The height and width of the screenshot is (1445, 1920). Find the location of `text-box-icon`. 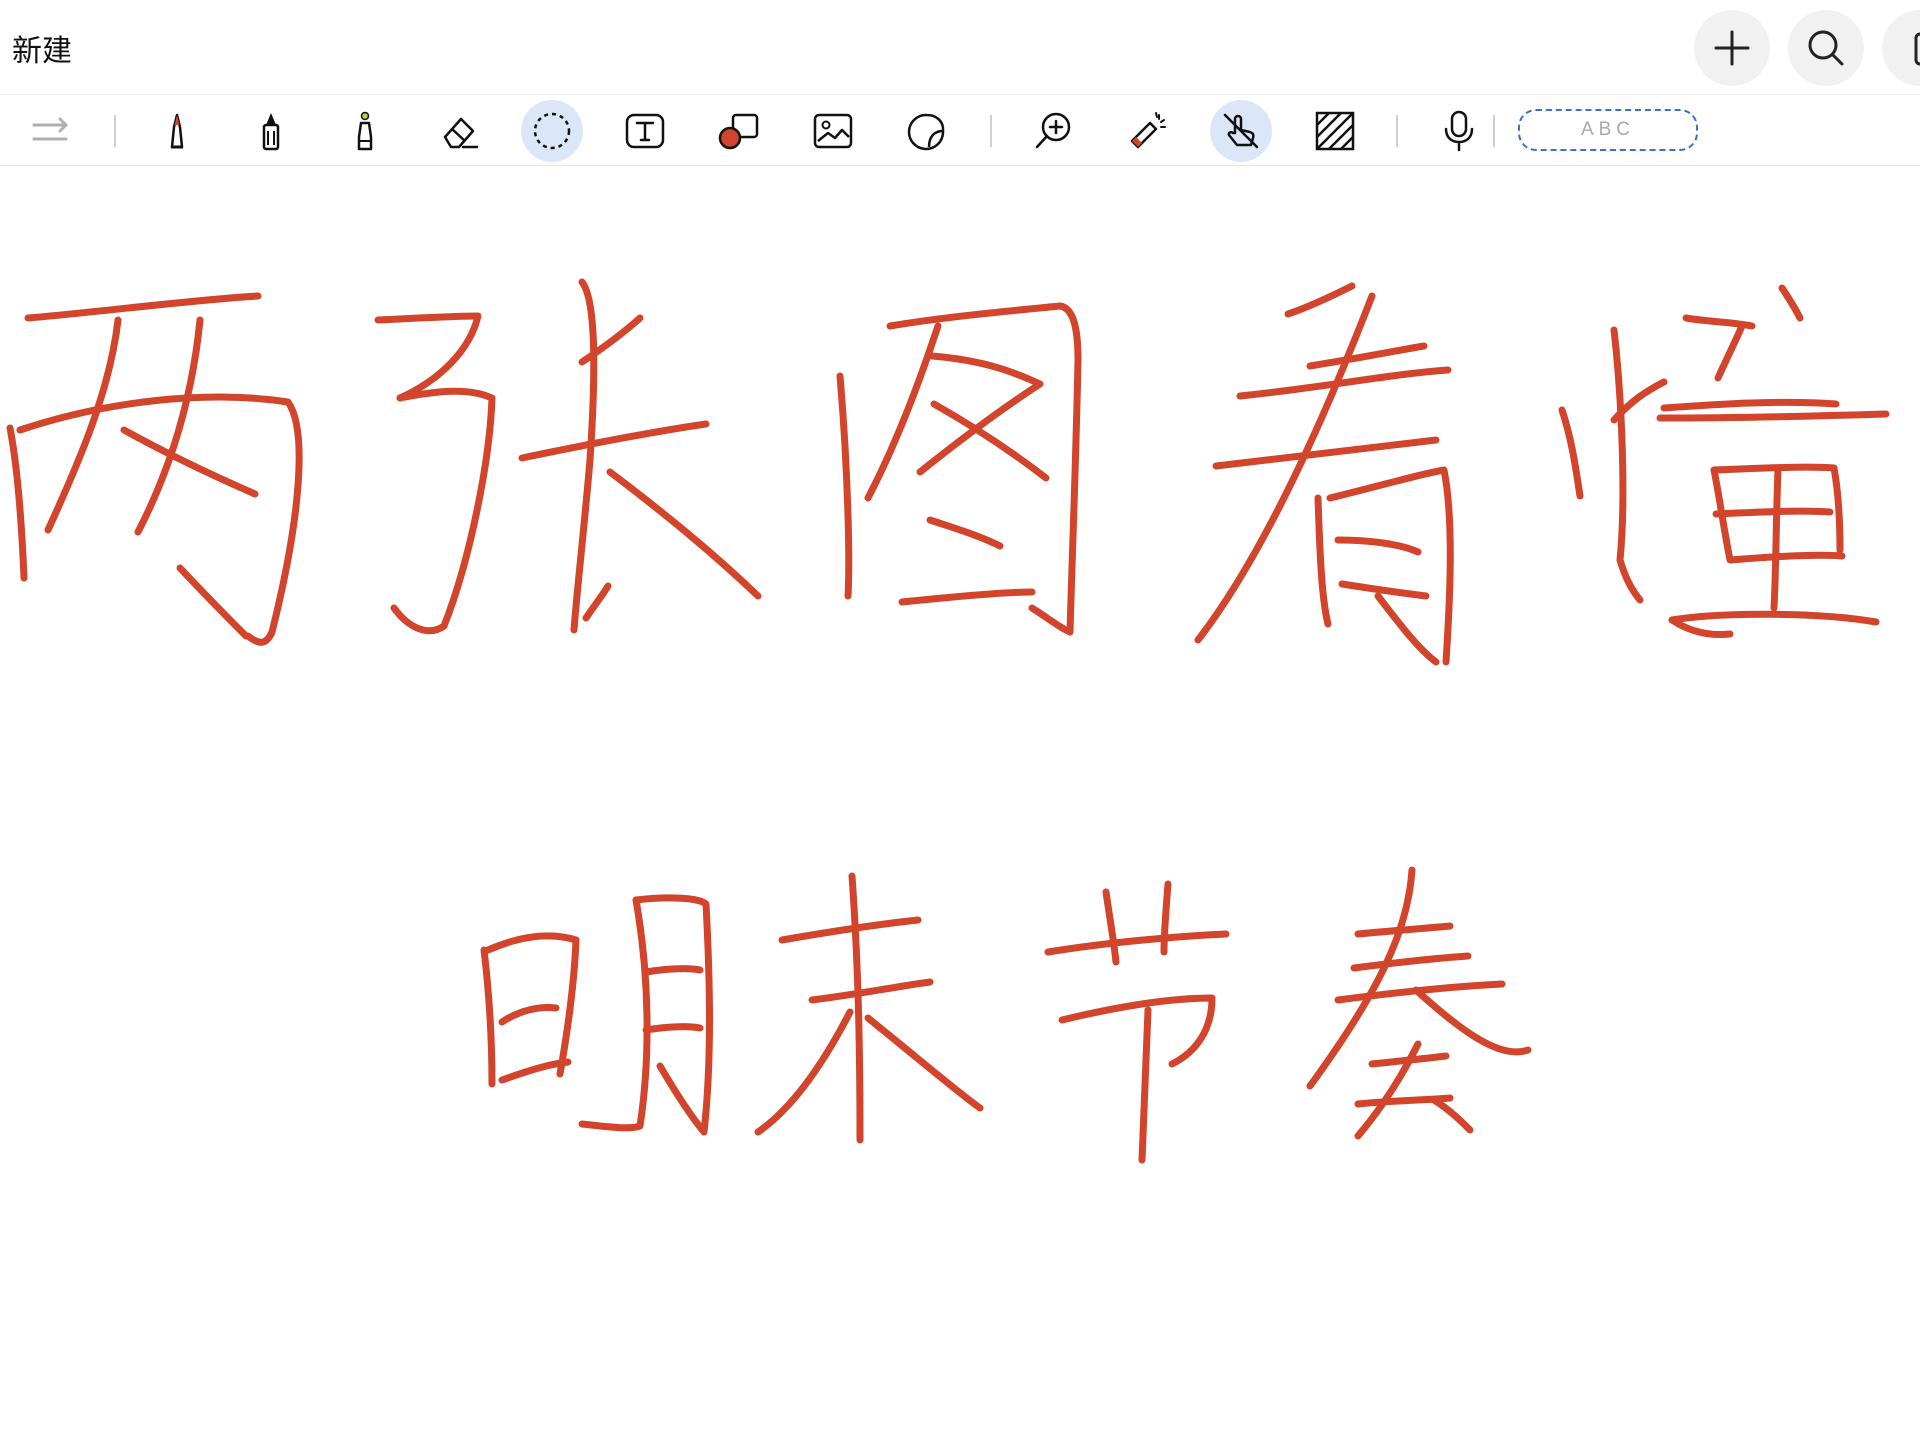

text-box-icon is located at coordinates (645, 131).